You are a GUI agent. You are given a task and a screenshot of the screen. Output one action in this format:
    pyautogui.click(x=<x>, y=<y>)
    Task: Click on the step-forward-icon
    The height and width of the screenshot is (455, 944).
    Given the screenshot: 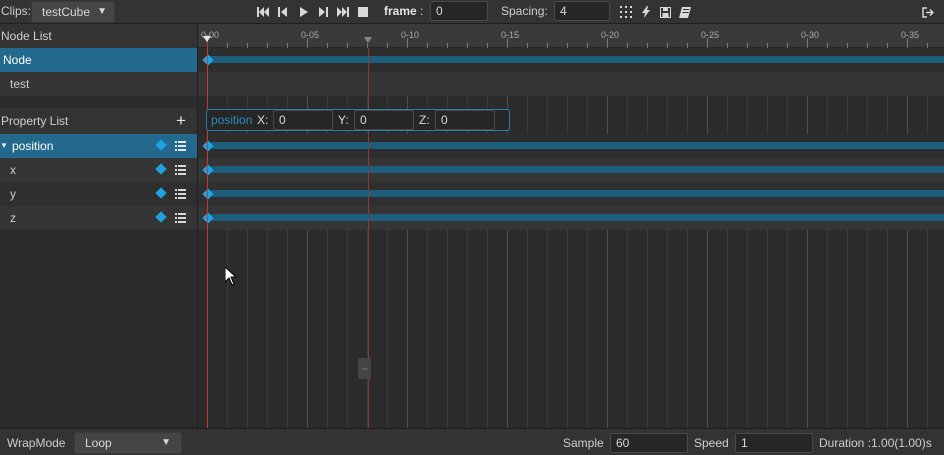 What is the action you would take?
    pyautogui.click(x=323, y=12)
    